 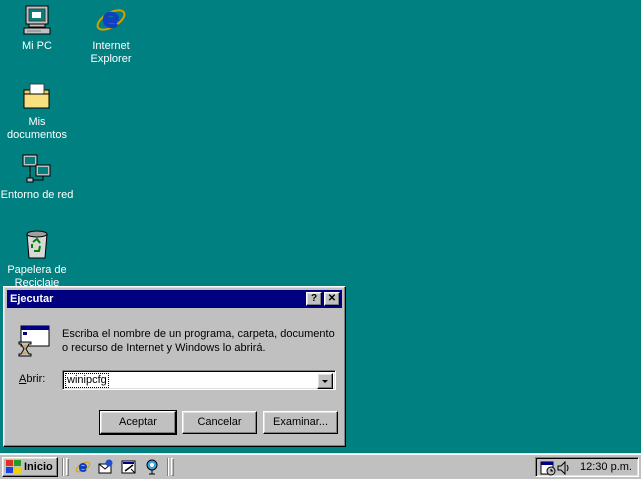 I want to click on outlook-express-icon, so click(x=106, y=467).